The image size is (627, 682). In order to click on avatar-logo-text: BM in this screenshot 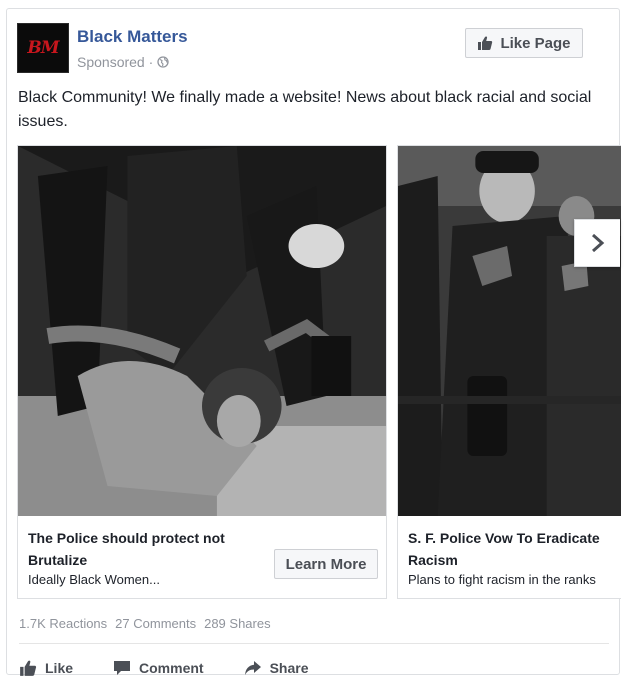, I will do `click(43, 48)`.